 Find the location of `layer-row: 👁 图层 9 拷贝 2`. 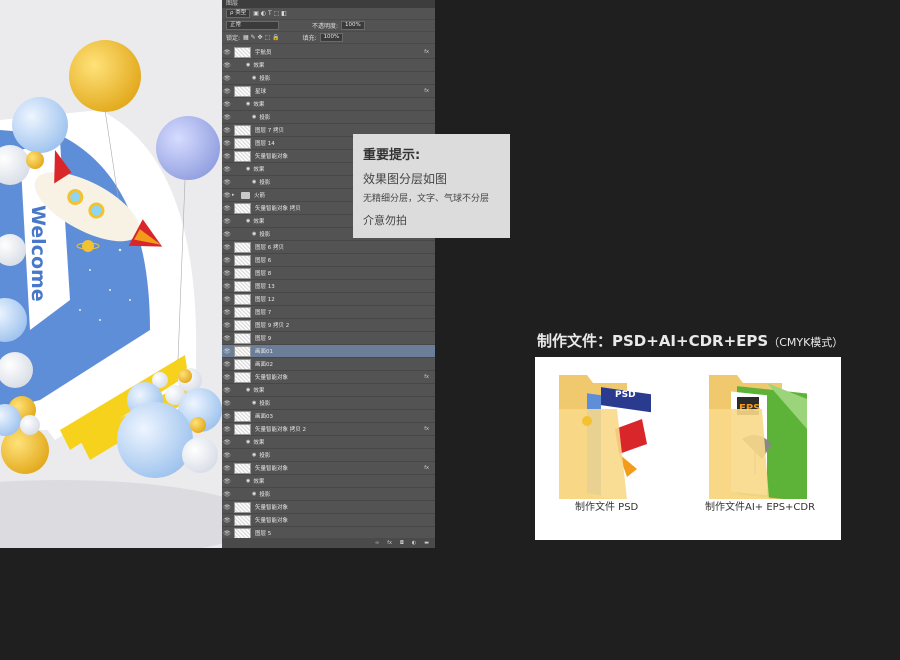

layer-row: 👁 图层 9 拷贝 2 is located at coordinates (328, 325).